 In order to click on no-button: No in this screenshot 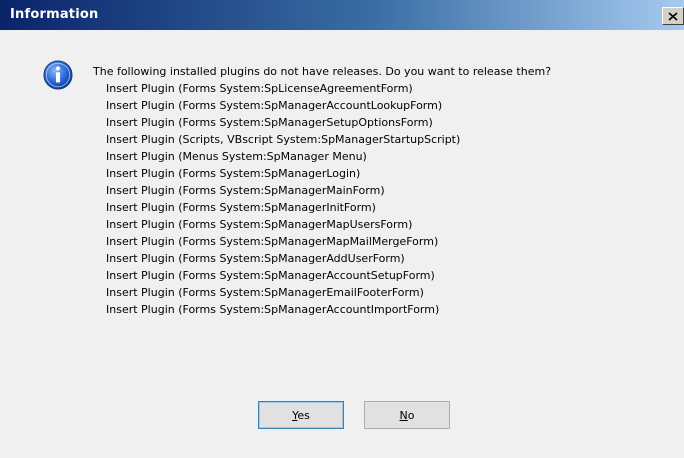, I will do `click(407, 415)`.